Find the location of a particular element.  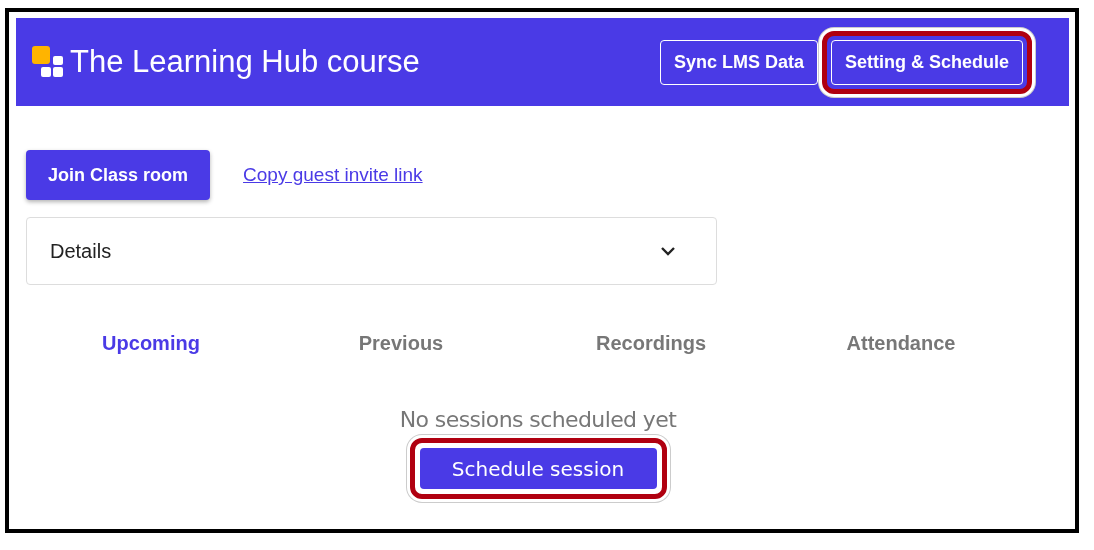

invite-link: Copy guest invite link is located at coordinates (333, 175).